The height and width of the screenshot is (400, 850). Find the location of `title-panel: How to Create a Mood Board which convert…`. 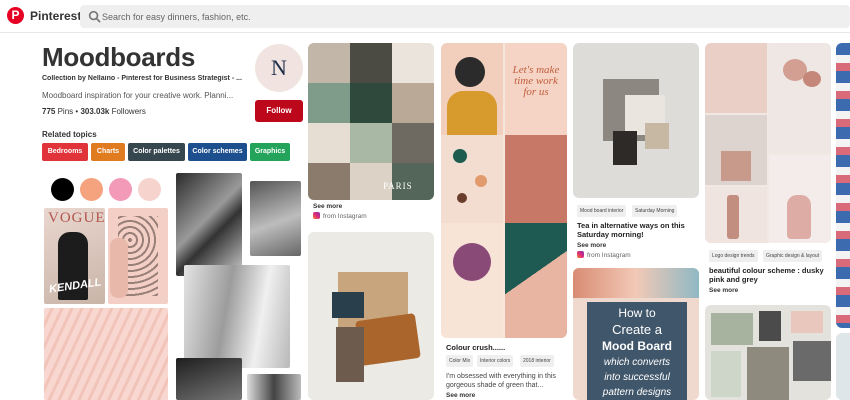

title-panel: How to Create a Mood Board which convert… is located at coordinates (637, 351).